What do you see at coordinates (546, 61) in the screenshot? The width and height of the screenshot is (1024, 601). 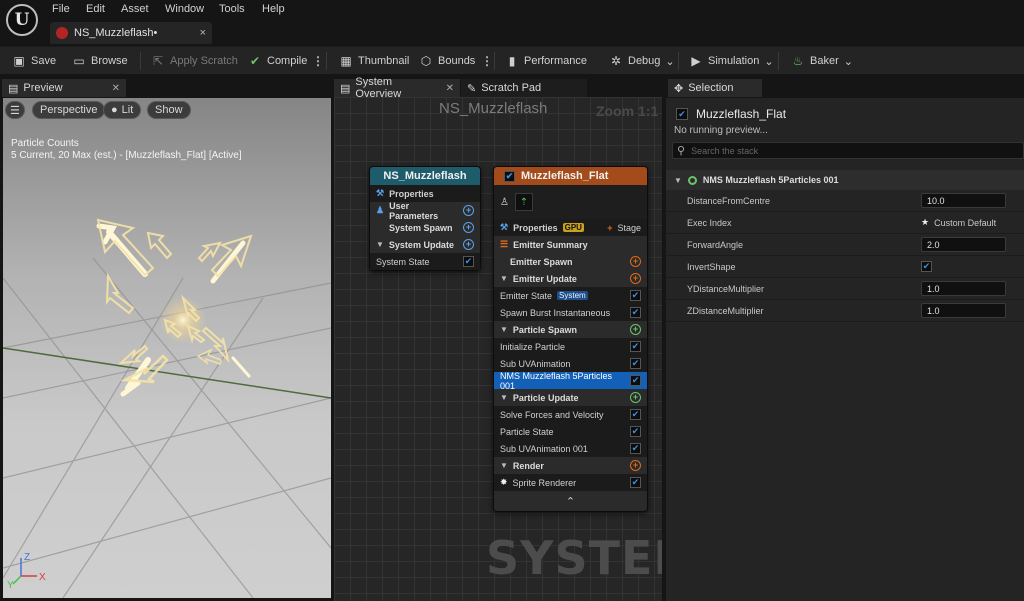 I see `performance-button: ▮ Performance` at bounding box center [546, 61].